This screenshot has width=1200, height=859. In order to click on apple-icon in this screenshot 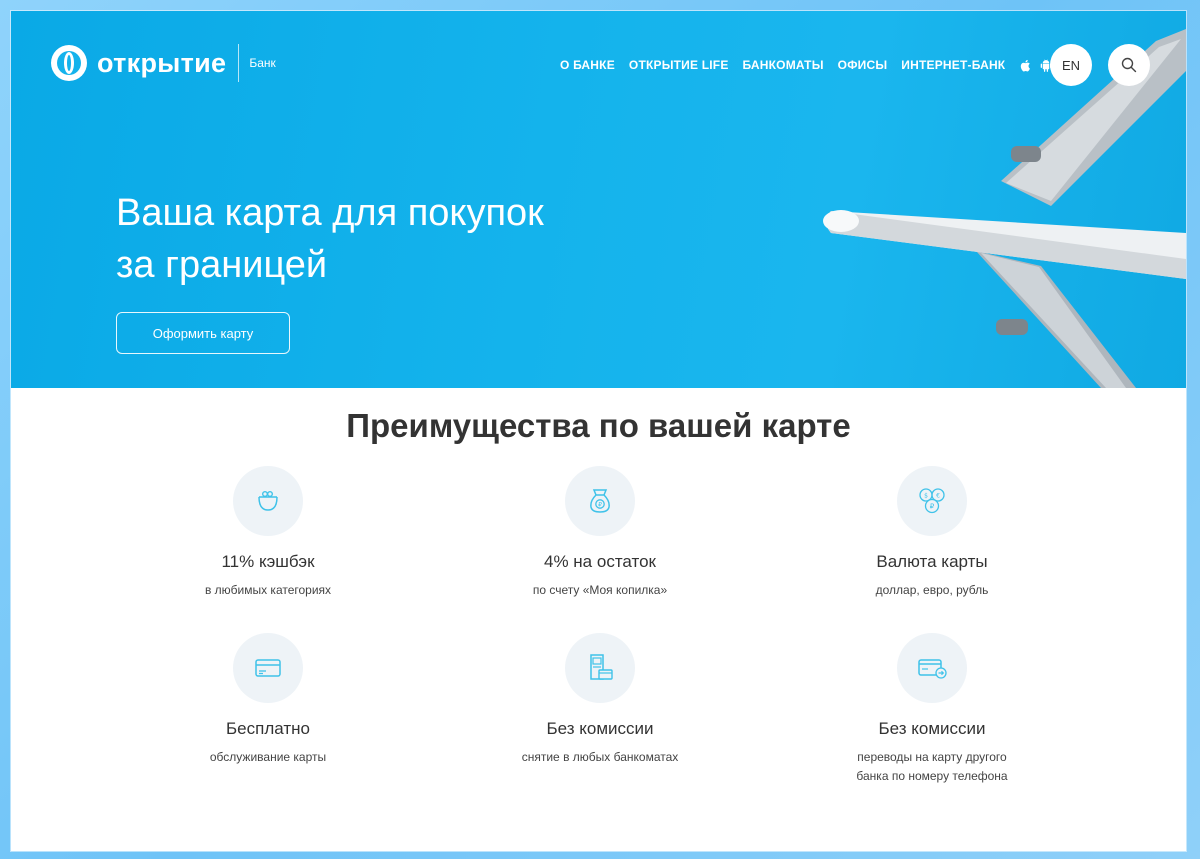, I will do `click(1025, 65)`.